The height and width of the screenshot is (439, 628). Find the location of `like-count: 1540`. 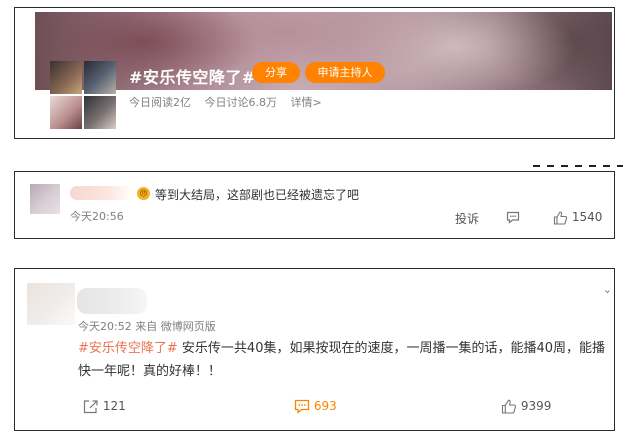

like-count: 1540 is located at coordinates (587, 217).